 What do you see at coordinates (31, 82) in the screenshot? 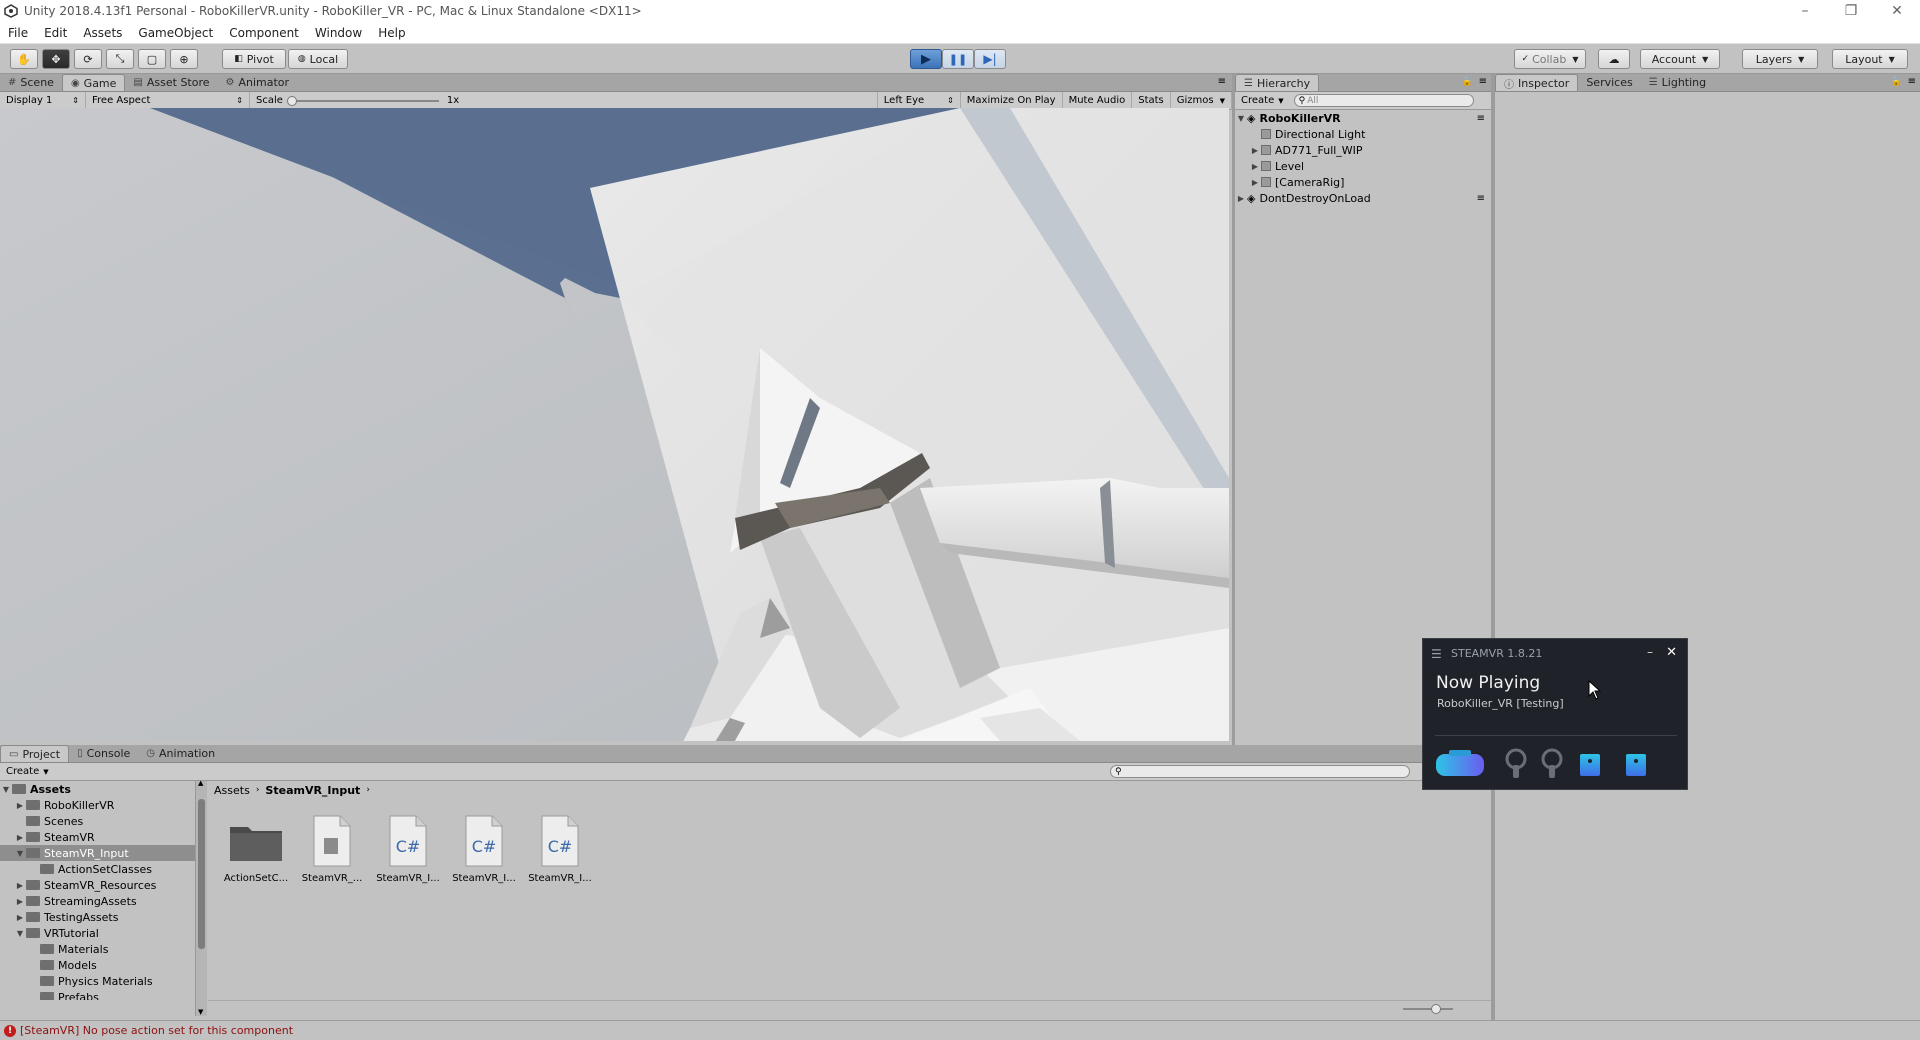
I see `tab-scene: # Scene` at bounding box center [31, 82].